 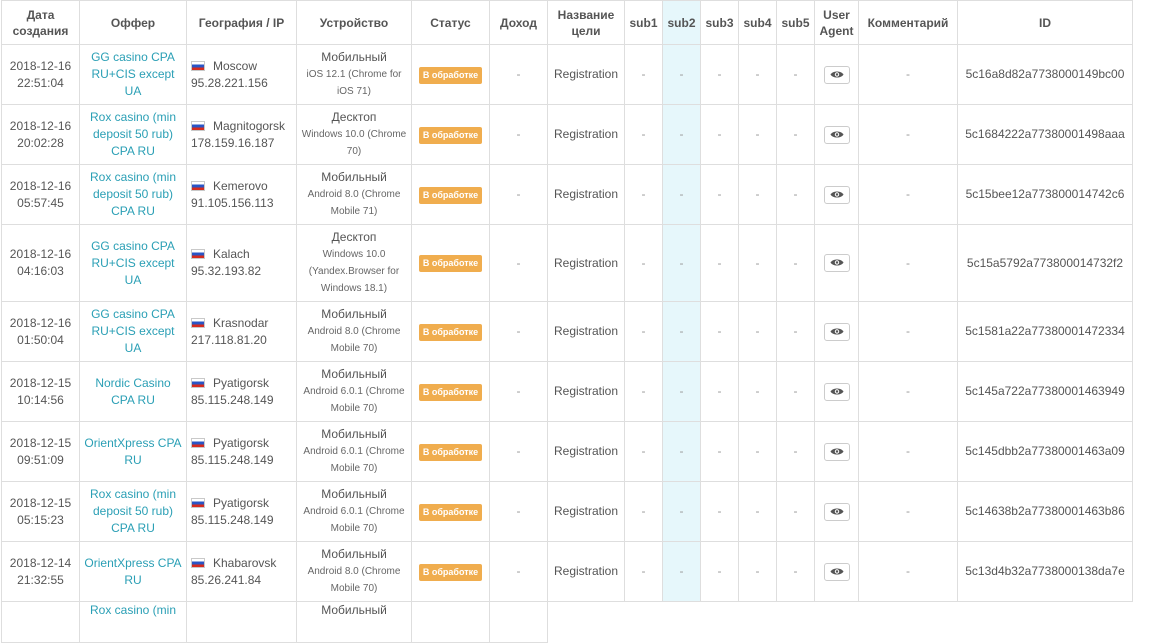 I want to click on id-cell: 5c13d4b32a7738000138da7e, so click(x=1045, y=571).